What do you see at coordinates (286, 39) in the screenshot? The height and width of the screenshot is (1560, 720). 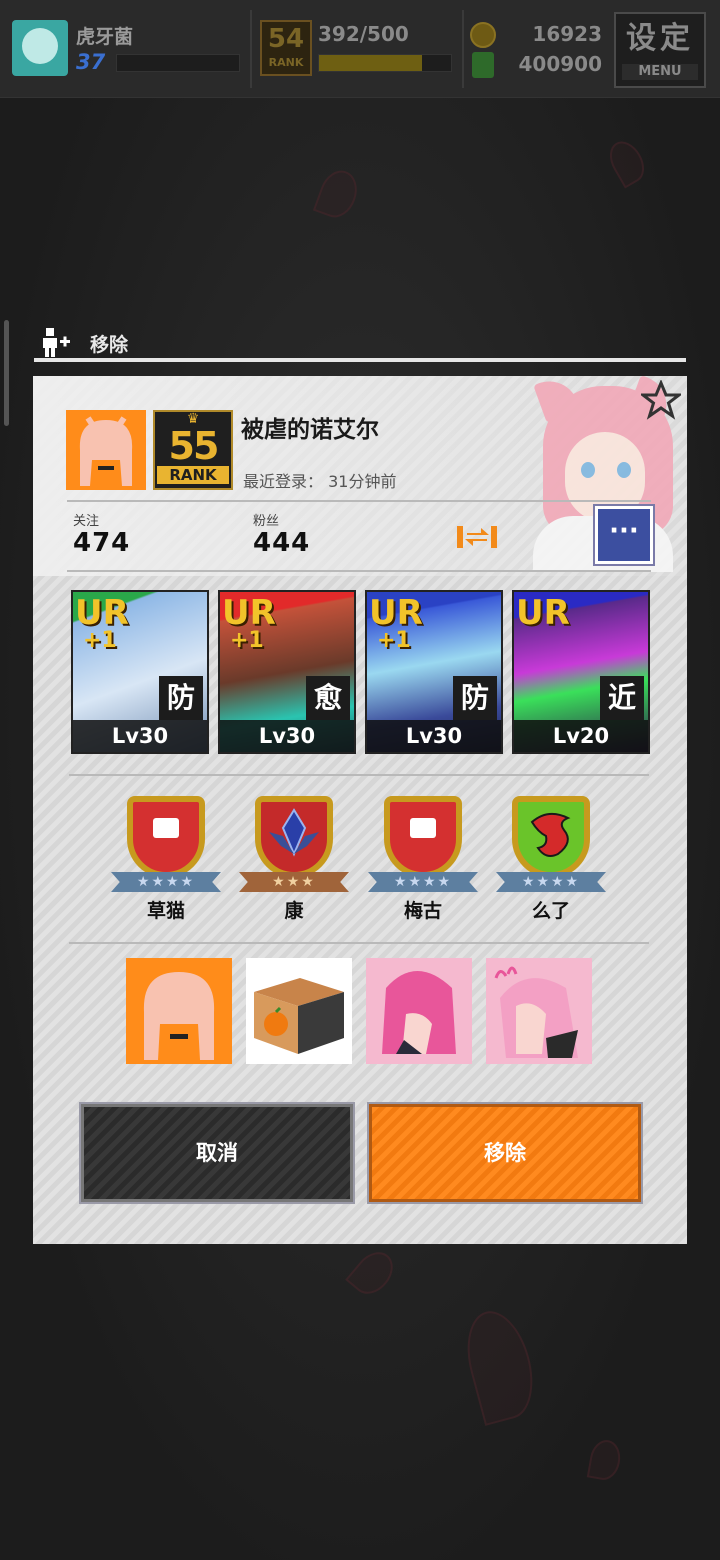 I see `player-rank-number: 54` at bounding box center [286, 39].